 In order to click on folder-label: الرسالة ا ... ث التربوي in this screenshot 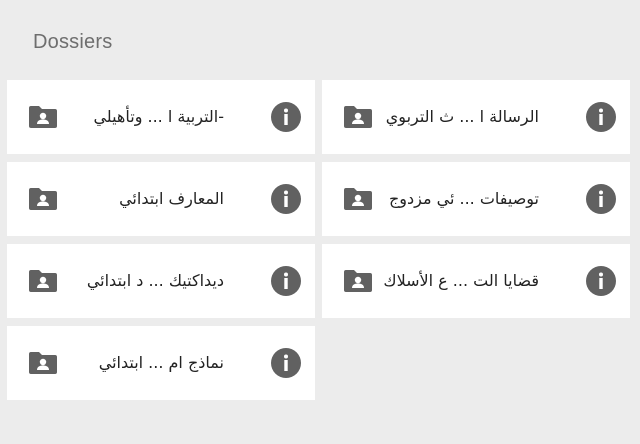, I will do `click(462, 116)`.